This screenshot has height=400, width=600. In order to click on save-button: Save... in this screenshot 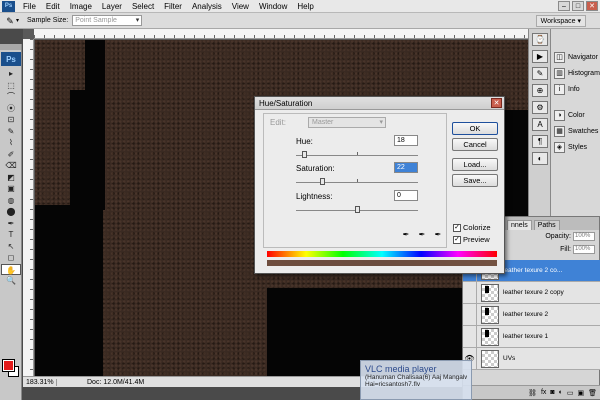, I will do `click(475, 180)`.